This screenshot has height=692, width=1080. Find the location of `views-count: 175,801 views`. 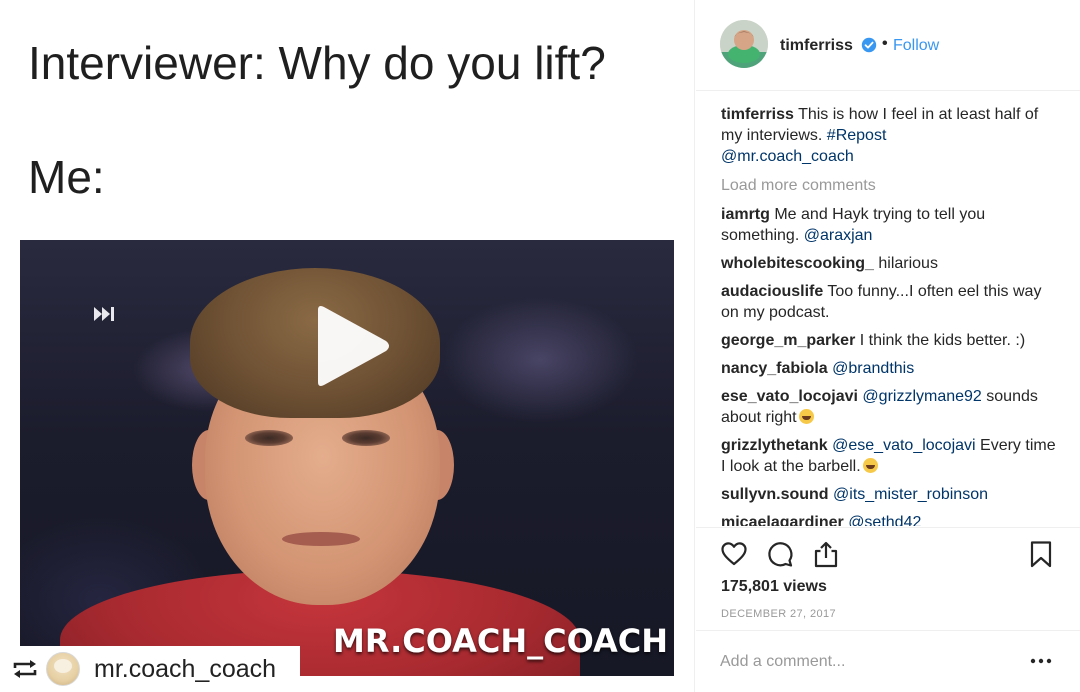

views-count: 175,801 views is located at coordinates (774, 586).